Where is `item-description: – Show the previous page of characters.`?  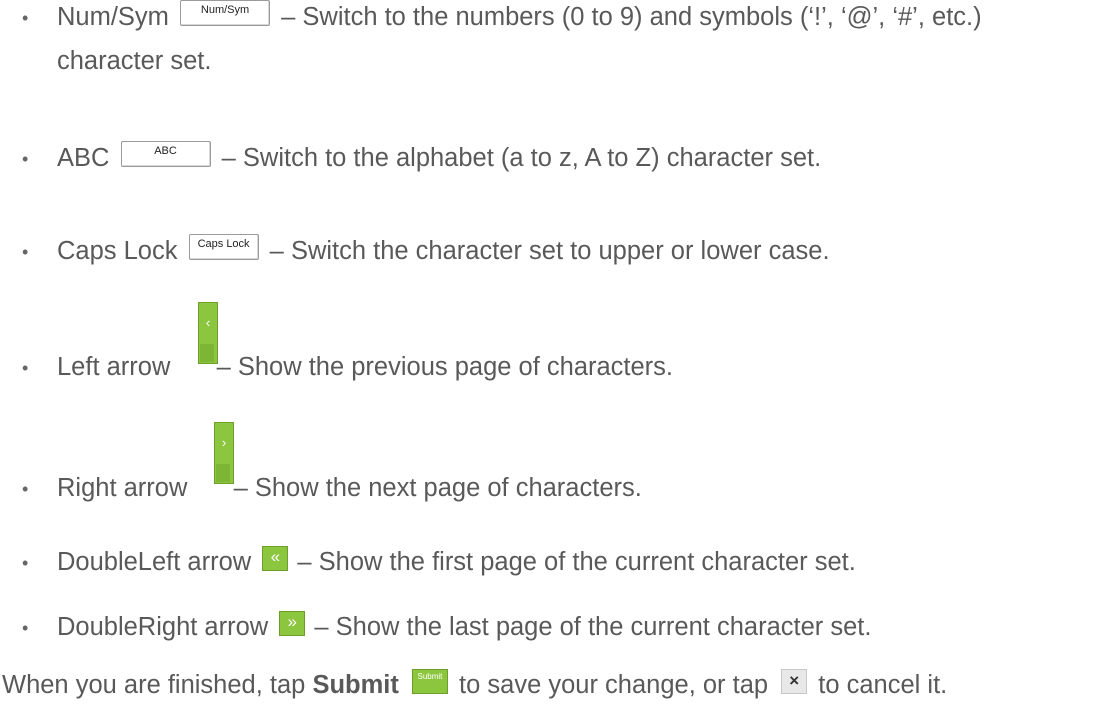 item-description: – Show the previous page of characters. is located at coordinates (445, 367).